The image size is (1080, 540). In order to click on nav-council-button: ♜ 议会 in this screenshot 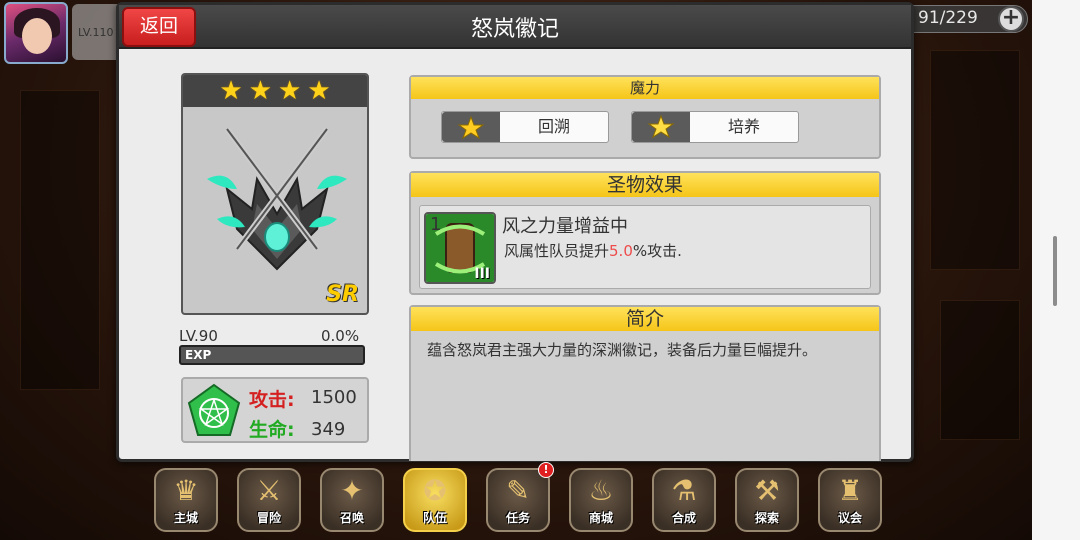, I will do `click(850, 500)`.